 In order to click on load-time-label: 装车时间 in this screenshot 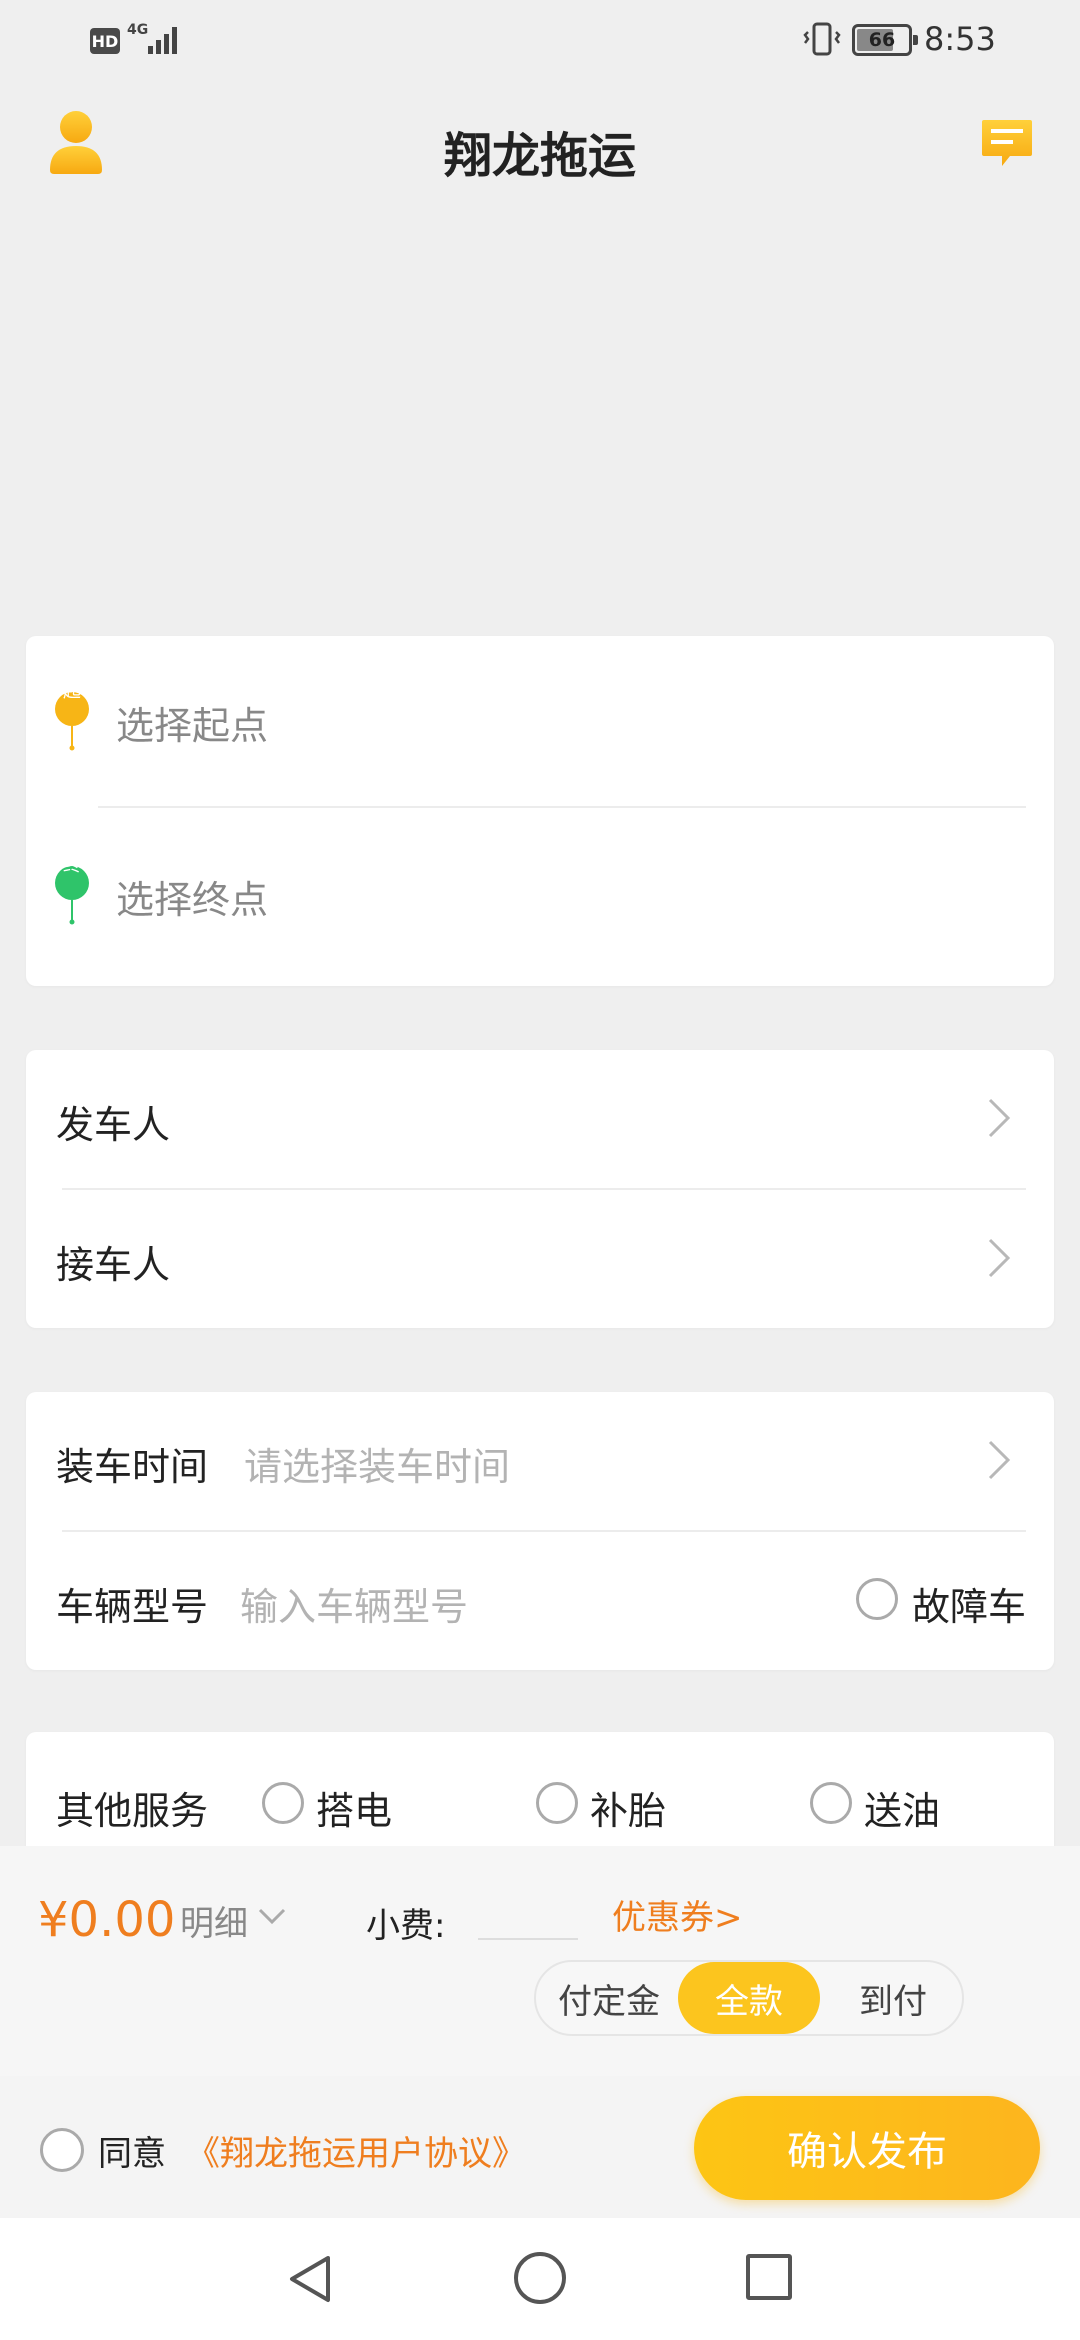, I will do `click(132, 1467)`.